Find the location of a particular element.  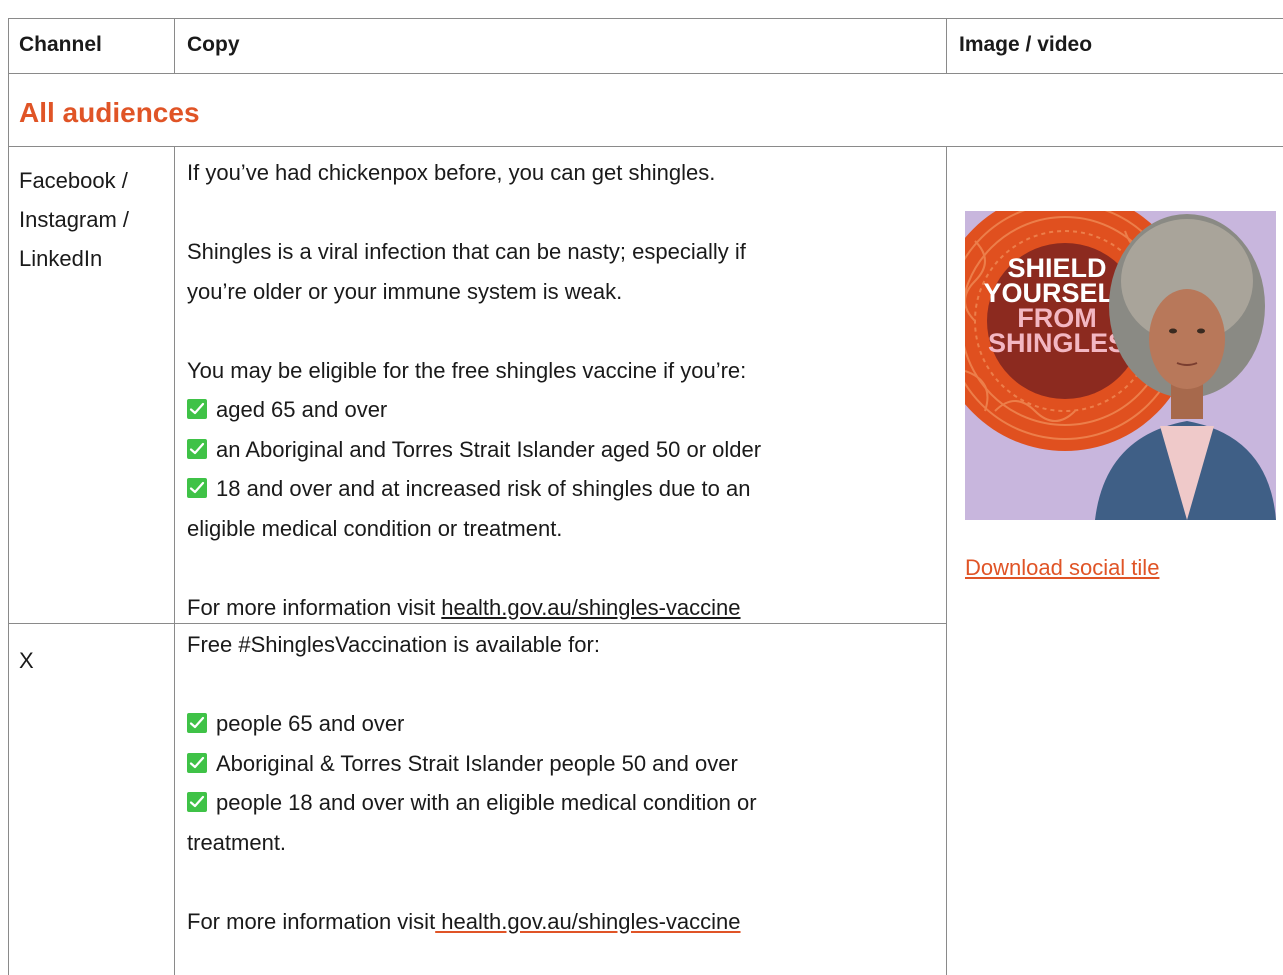

eligibility-item-continuation: treatment. is located at coordinates (237, 842).